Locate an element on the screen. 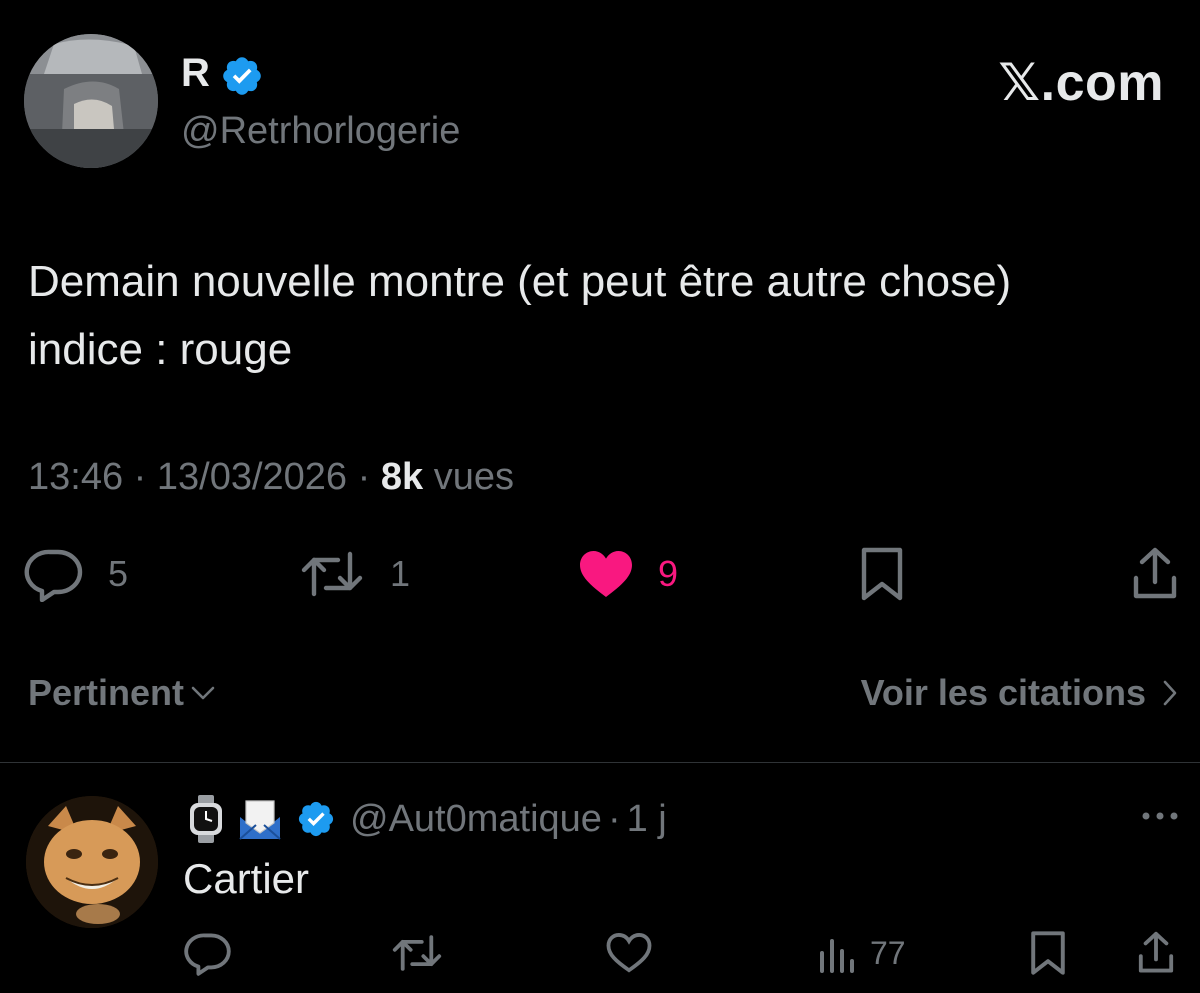 This screenshot has width=1200, height=993. author-handle: @Retrhorlogerie is located at coordinates (320, 131).